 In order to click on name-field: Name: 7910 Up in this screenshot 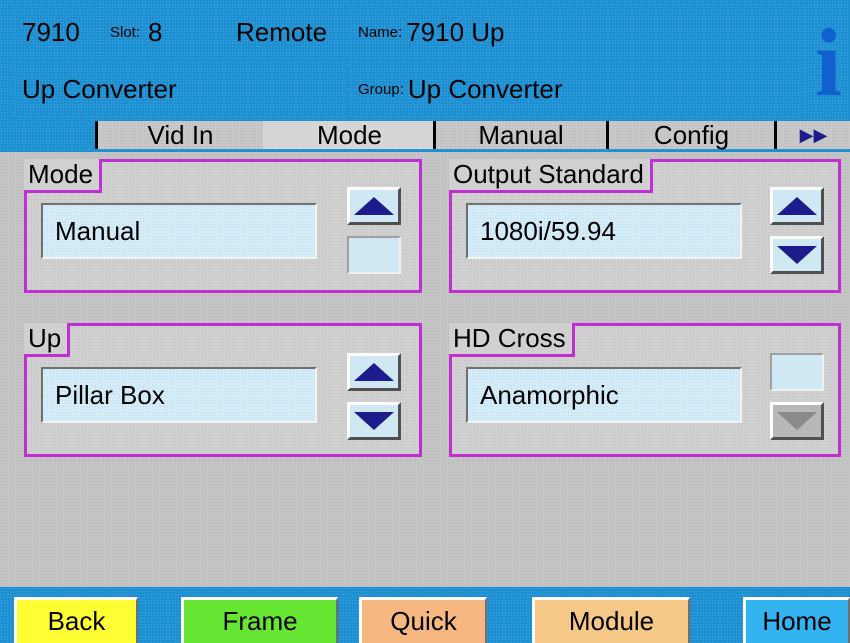, I will do `click(577, 32)`.